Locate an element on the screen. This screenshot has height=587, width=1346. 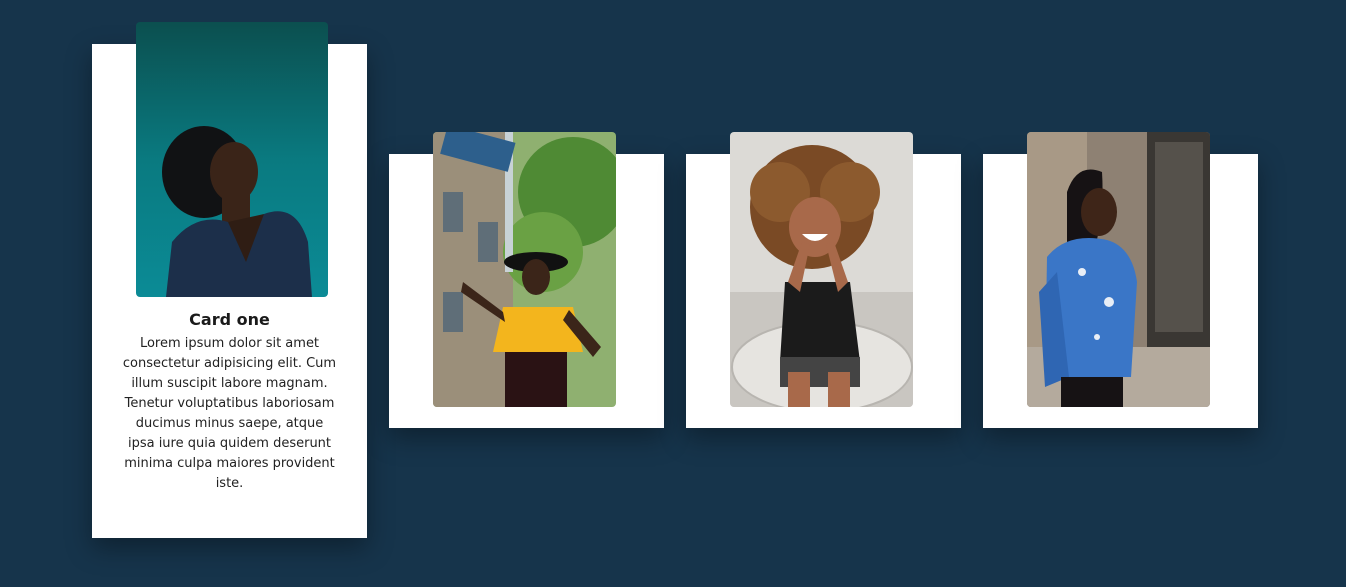
card-four-photo is located at coordinates (1118, 269).